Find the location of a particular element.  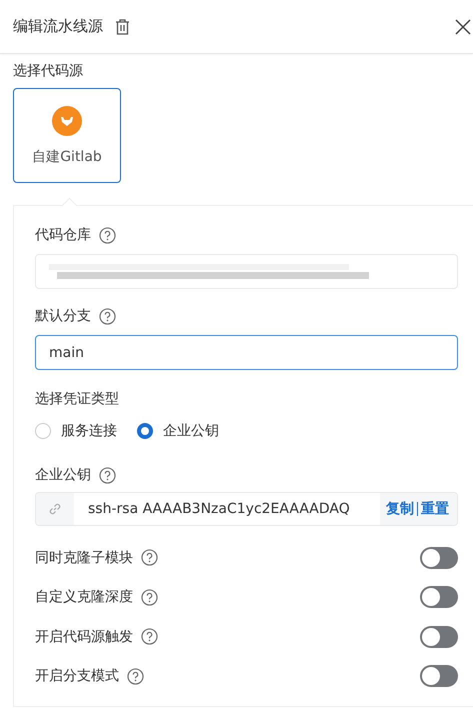

radio-option: 企业公钥 is located at coordinates (178, 431).